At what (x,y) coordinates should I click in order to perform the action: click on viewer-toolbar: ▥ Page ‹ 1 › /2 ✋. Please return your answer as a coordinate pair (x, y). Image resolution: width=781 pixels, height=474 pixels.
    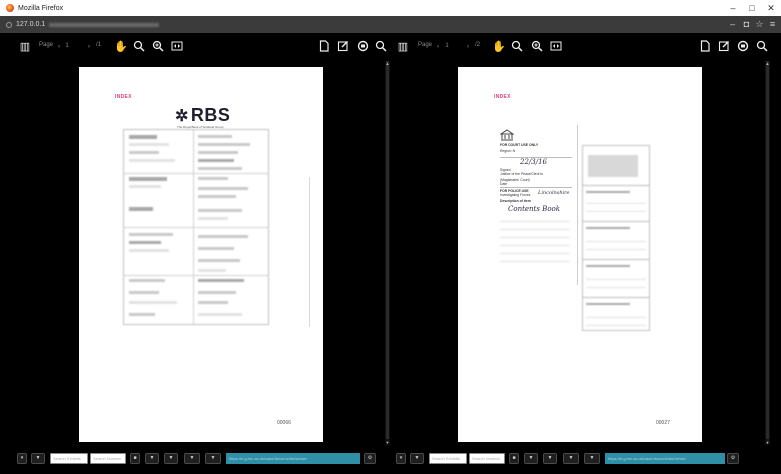
    Looking at the image, I should click on (586, 47).